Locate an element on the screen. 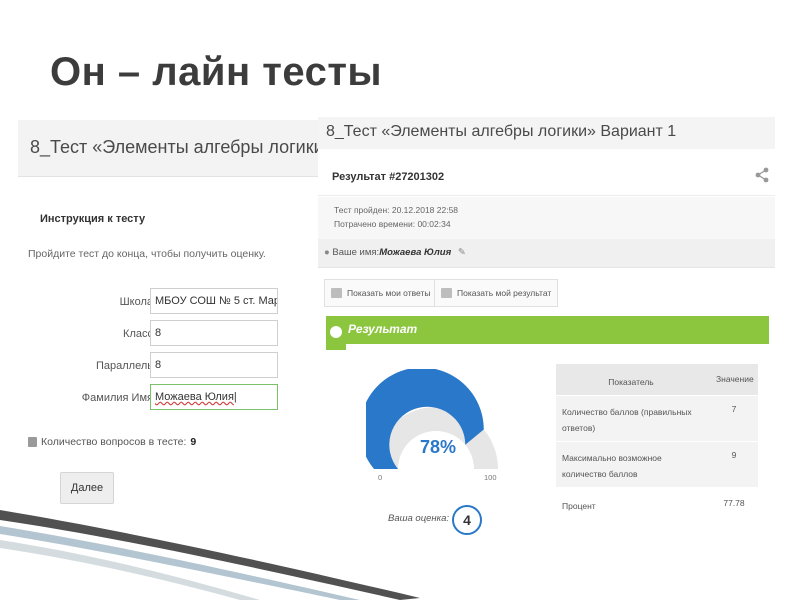 This screenshot has height=600, width=800. table-header-indicator: Показатель is located at coordinates (631, 382).